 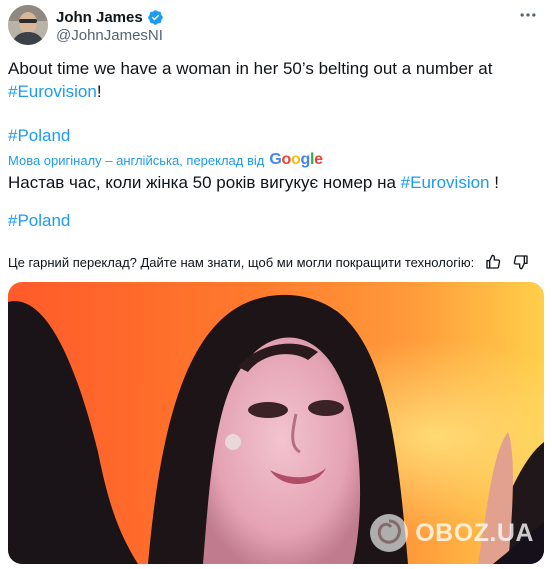 What do you see at coordinates (445, 182) in the screenshot?
I see `hashtag-eurovision-translated-link: #Eurovision` at bounding box center [445, 182].